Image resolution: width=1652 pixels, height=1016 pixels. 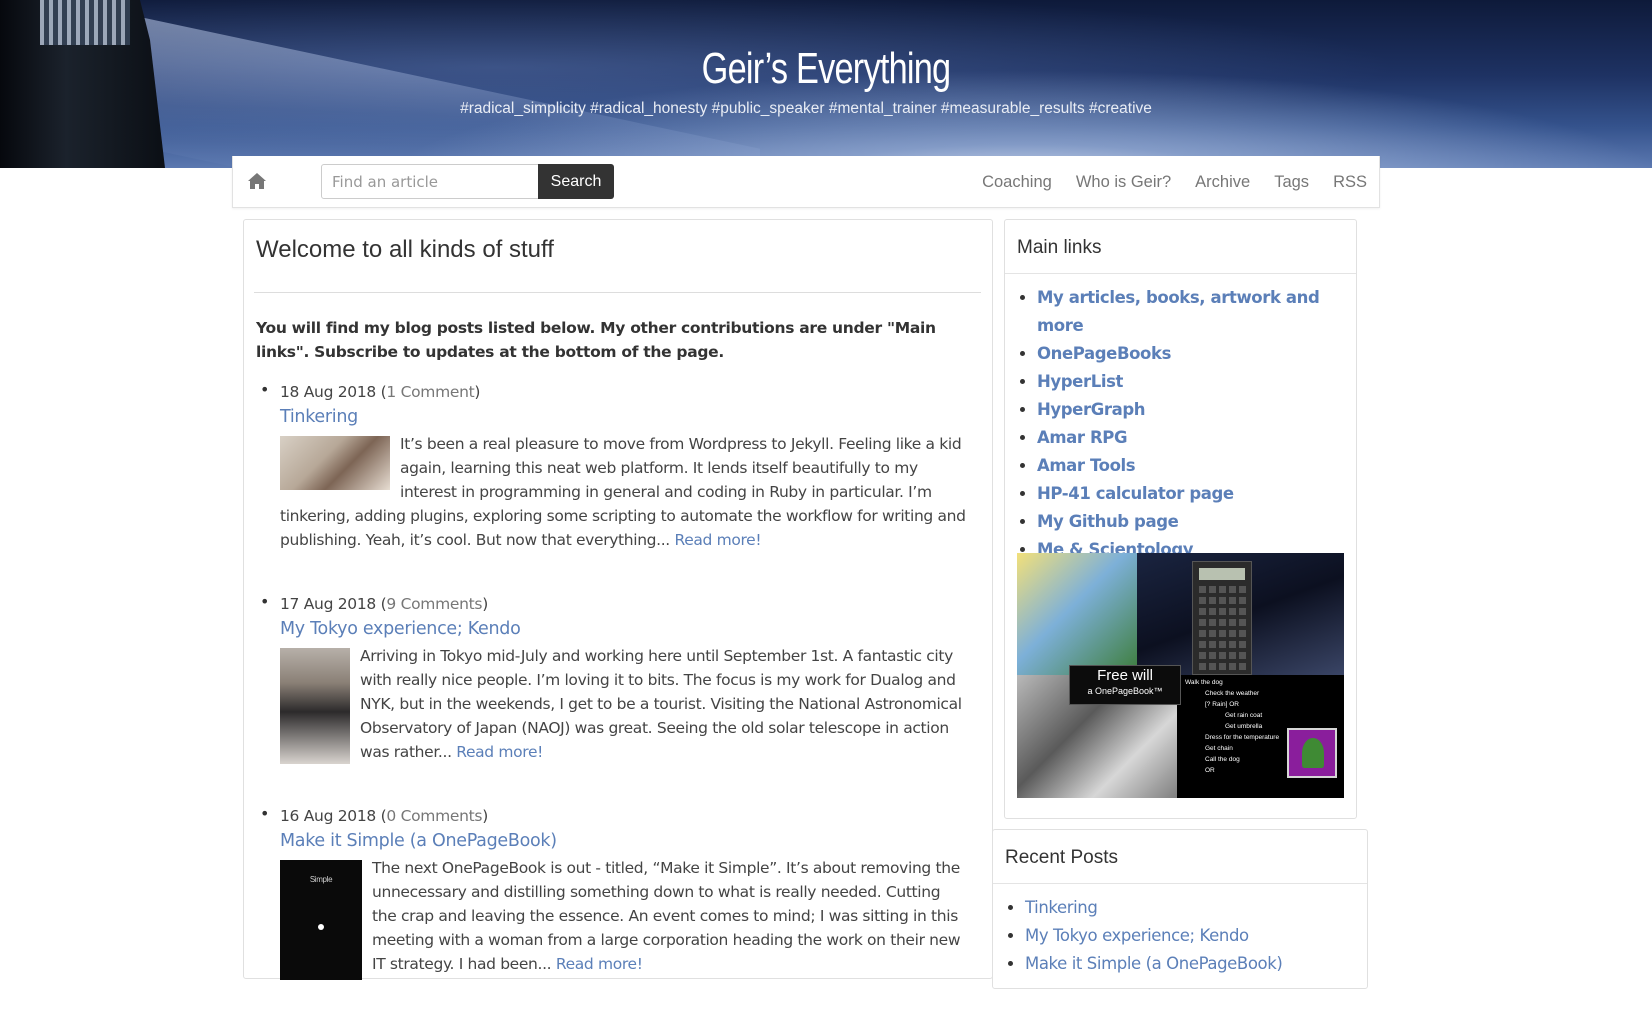 What do you see at coordinates (434, 604) in the screenshot?
I see `post-comments-link: 9 Comments` at bounding box center [434, 604].